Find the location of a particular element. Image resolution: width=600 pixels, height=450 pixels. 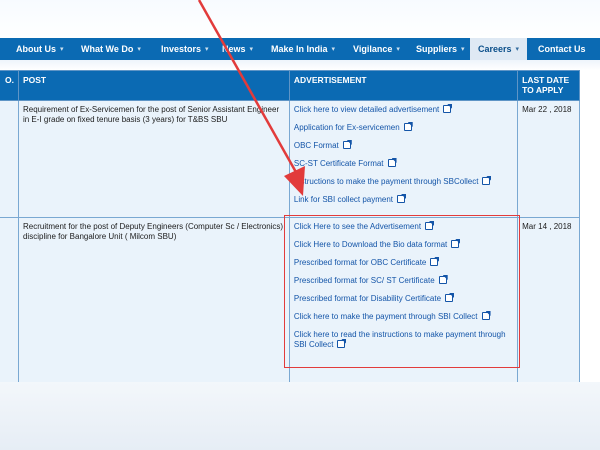

link-sc-st-format: SC-ST Certificate Format is located at coordinates (339, 163).